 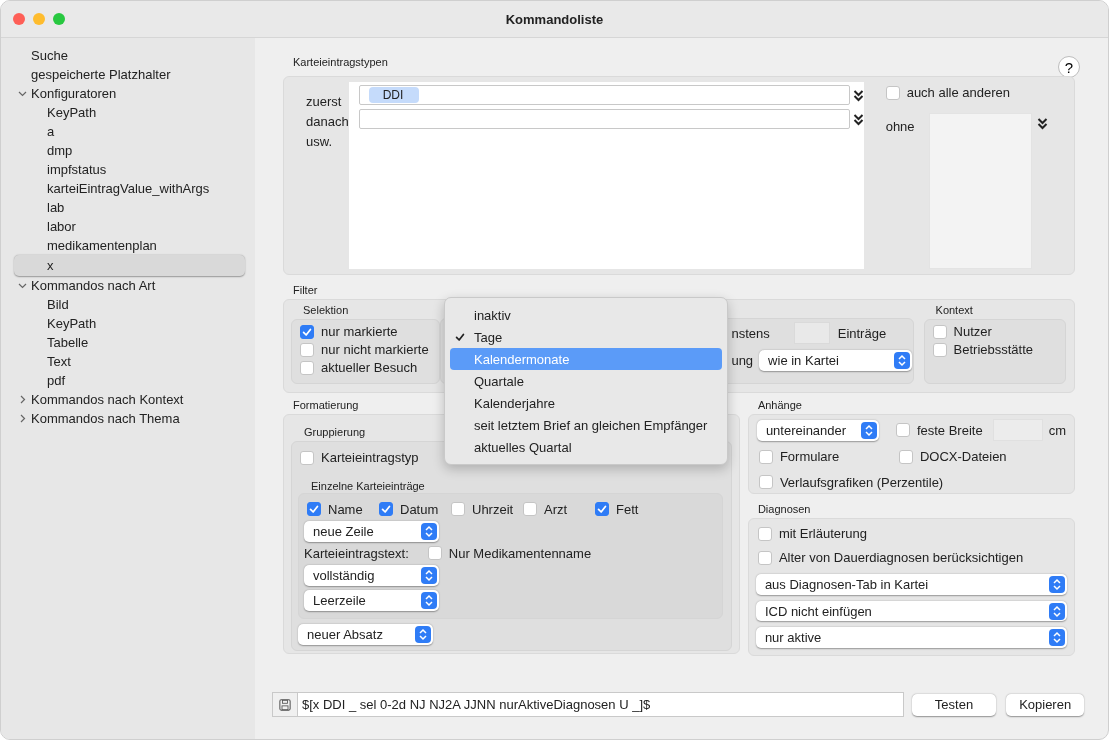 I want to click on sidebar-item: Kommandos nach Kontext, so click(x=129, y=399).